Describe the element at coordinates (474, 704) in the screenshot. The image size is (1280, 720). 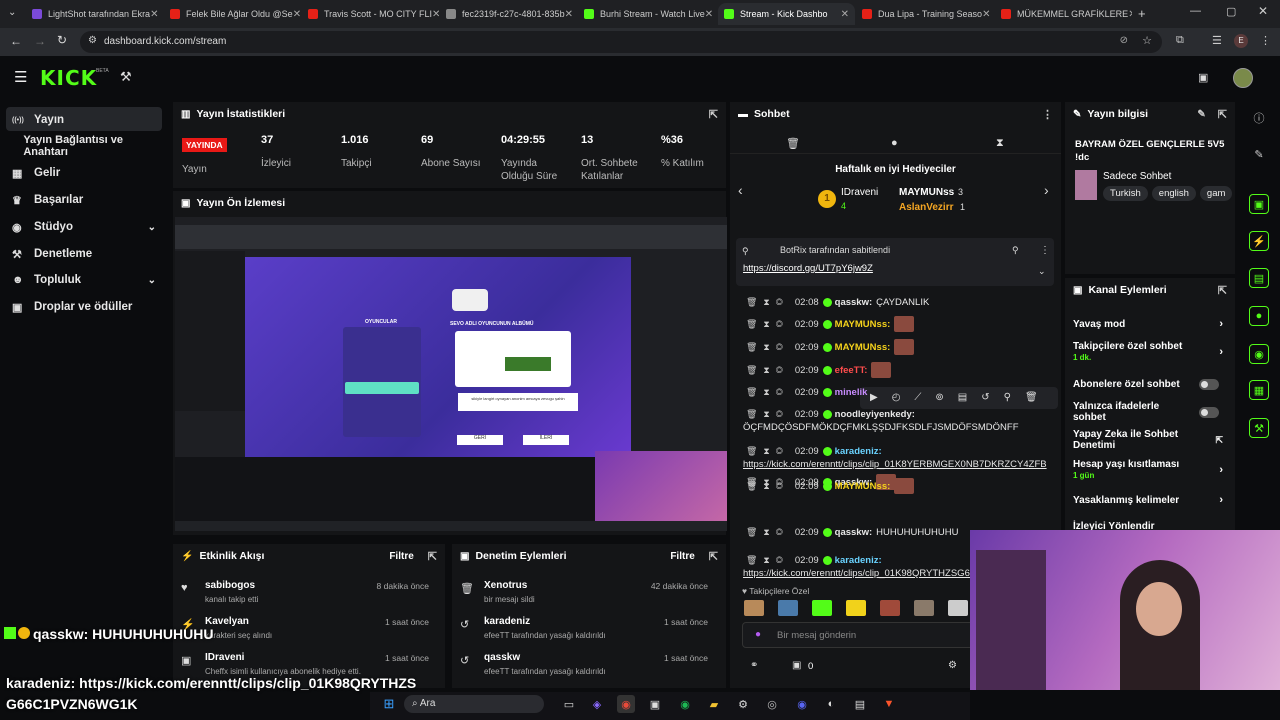
I see `taskbar-search: ⌕ Ara` at that location.